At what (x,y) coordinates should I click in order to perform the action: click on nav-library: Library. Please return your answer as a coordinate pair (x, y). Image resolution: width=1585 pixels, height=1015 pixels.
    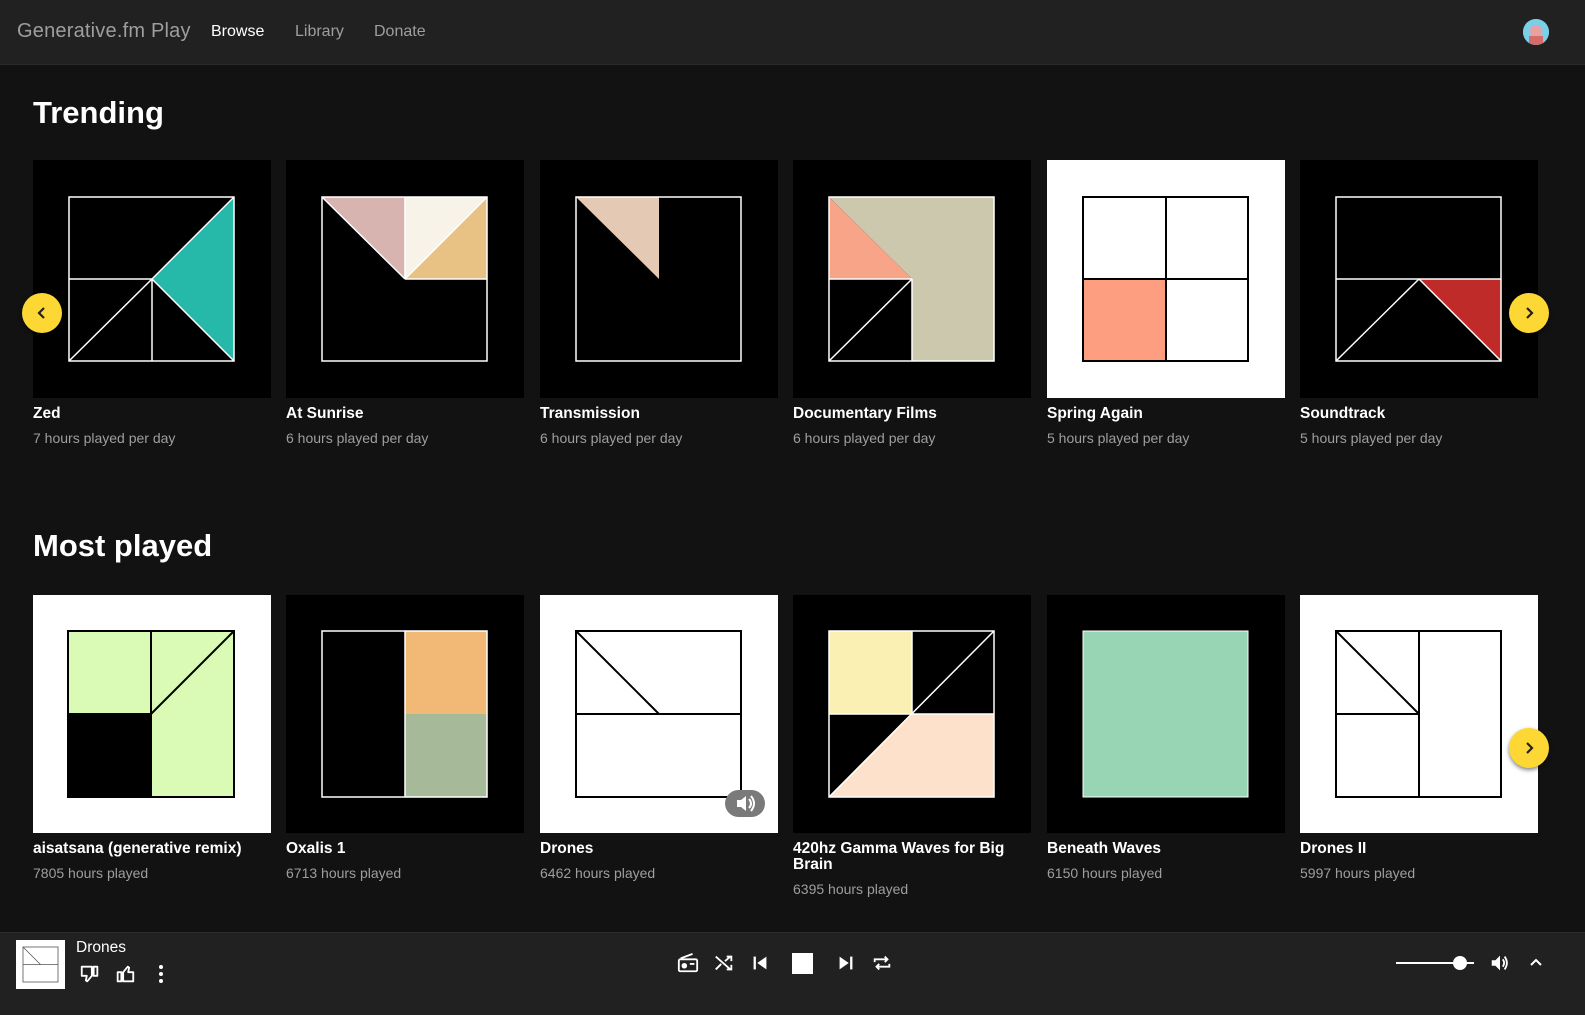
    Looking at the image, I should click on (319, 32).